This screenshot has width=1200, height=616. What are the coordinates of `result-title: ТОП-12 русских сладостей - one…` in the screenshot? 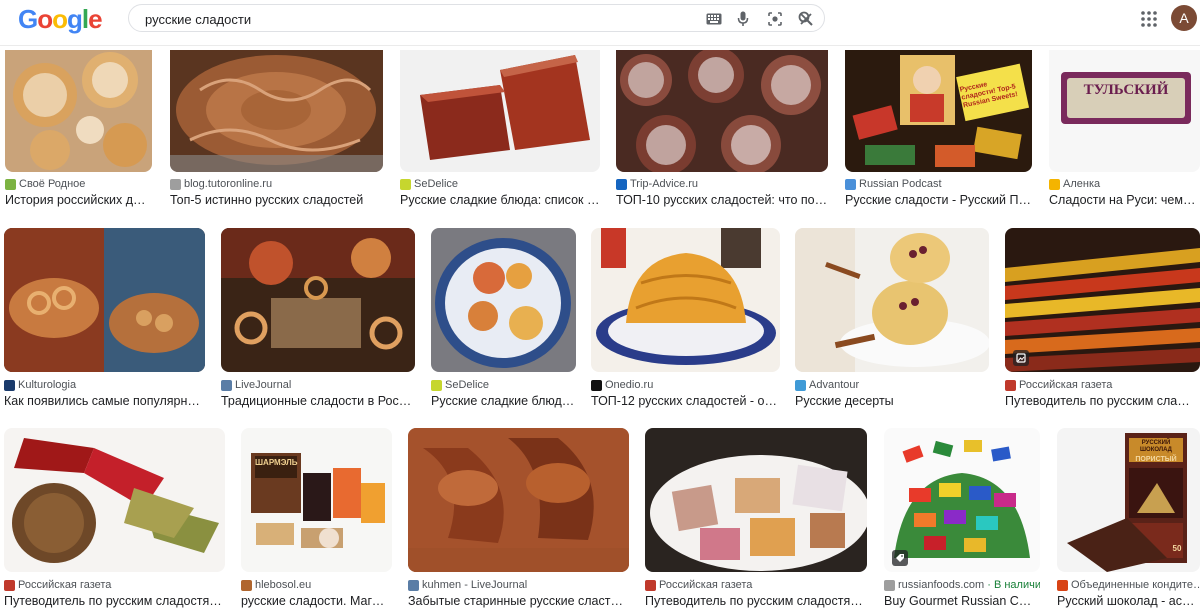 It's located at (685, 401).